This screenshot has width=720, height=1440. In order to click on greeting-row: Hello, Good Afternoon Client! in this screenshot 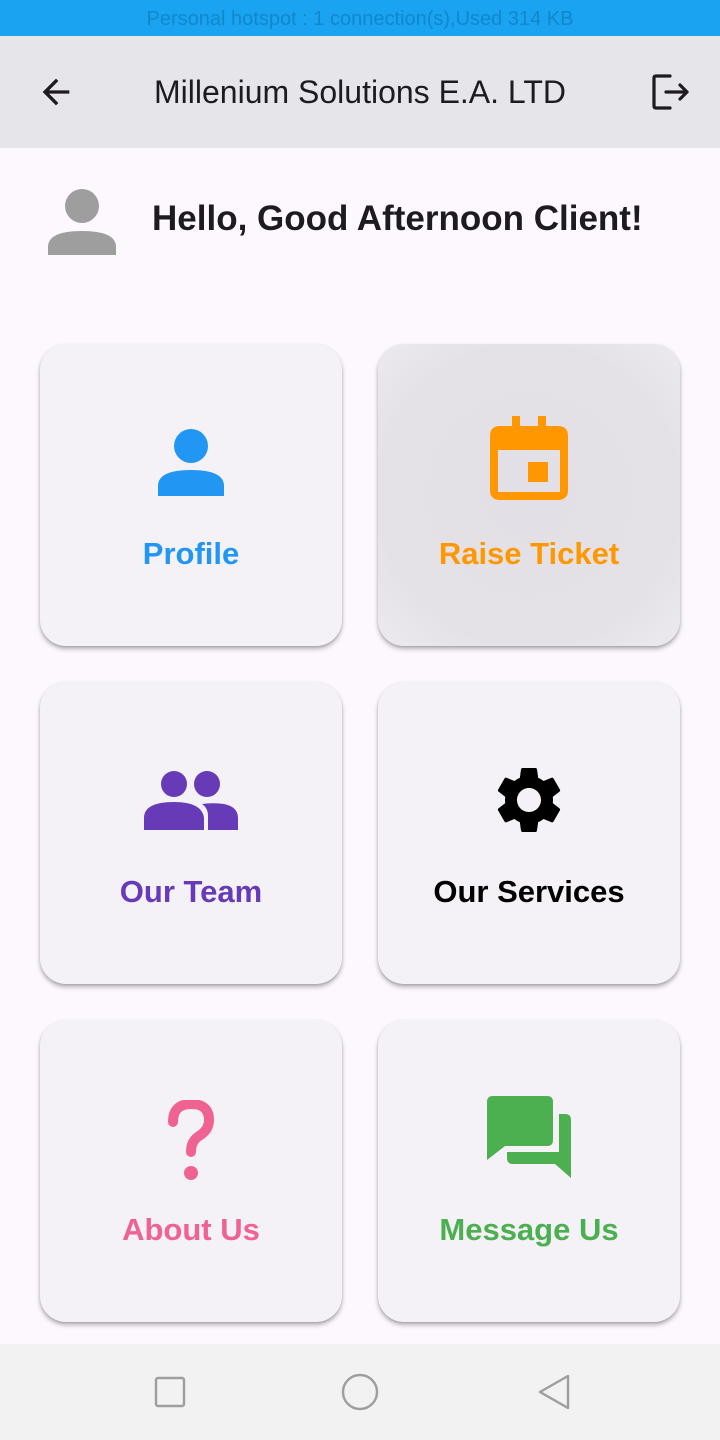, I will do `click(364, 225)`.